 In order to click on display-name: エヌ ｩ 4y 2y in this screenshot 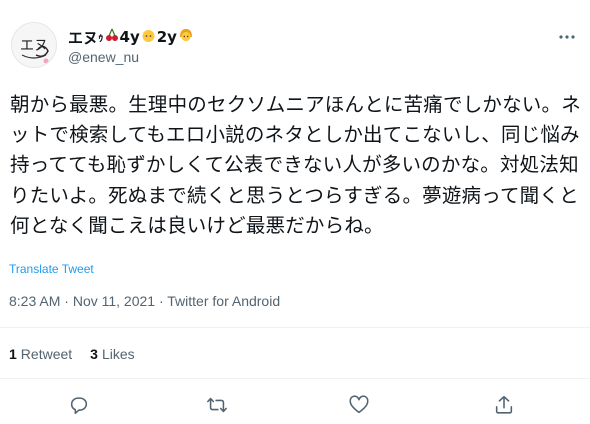, I will do `click(131, 37)`.